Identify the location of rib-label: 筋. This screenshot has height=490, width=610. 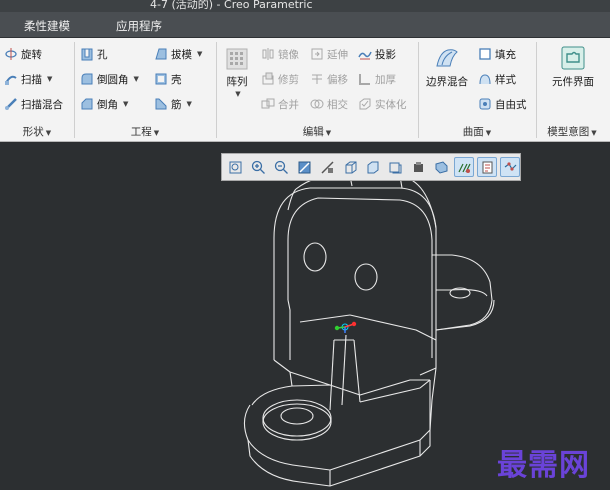
(176, 104).